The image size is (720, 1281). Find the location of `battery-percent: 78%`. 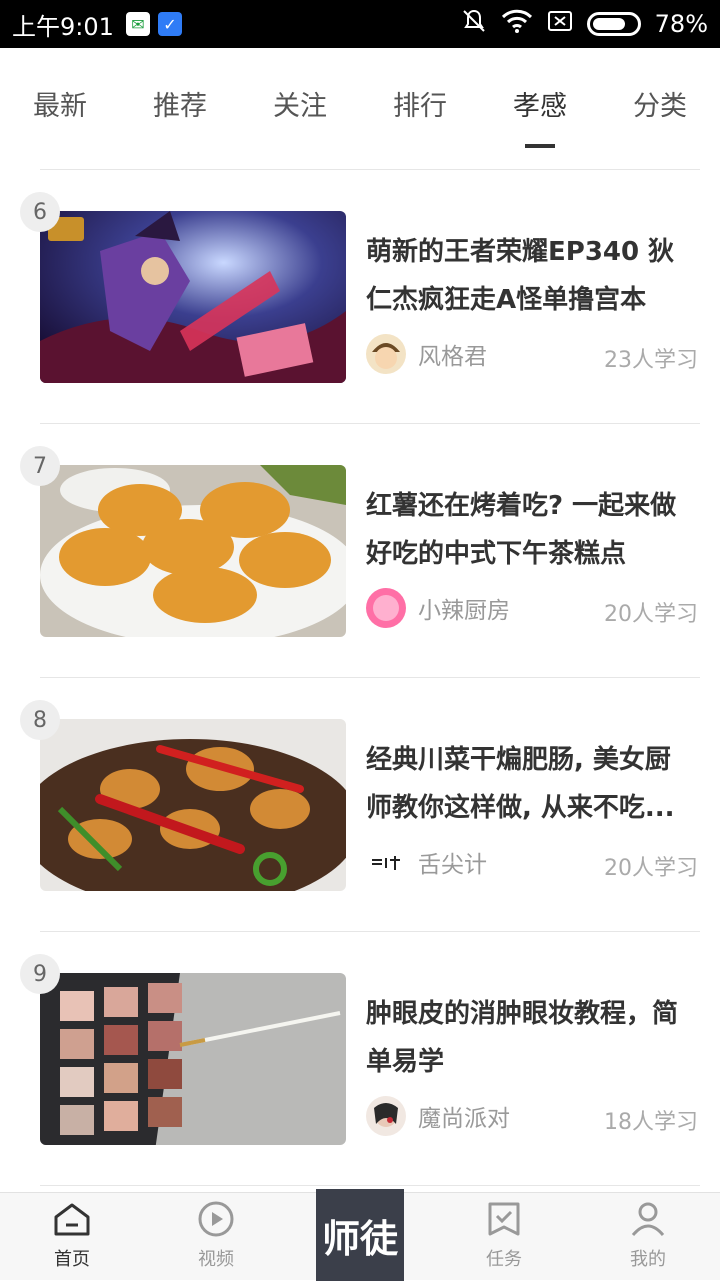

battery-percent: 78% is located at coordinates (681, 24).